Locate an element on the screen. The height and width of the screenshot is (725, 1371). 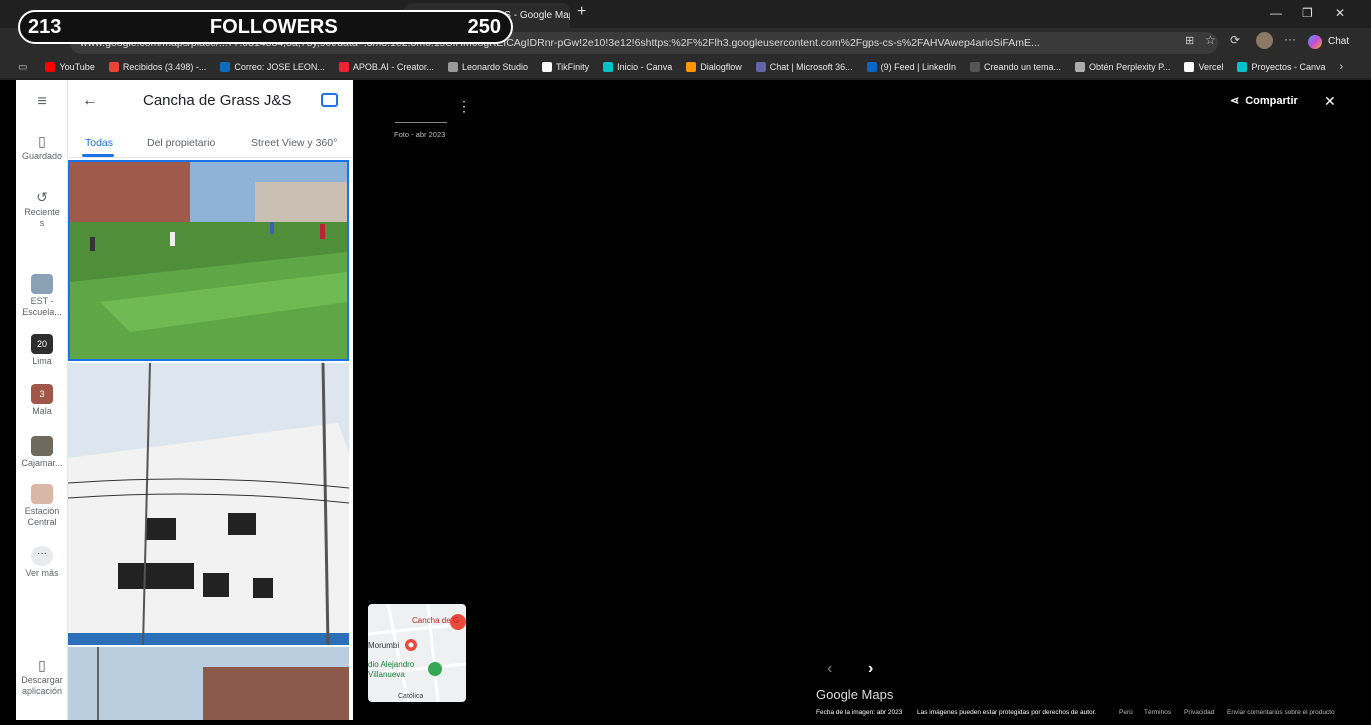
menu-icon: ≡ is located at coordinates (42, 102).